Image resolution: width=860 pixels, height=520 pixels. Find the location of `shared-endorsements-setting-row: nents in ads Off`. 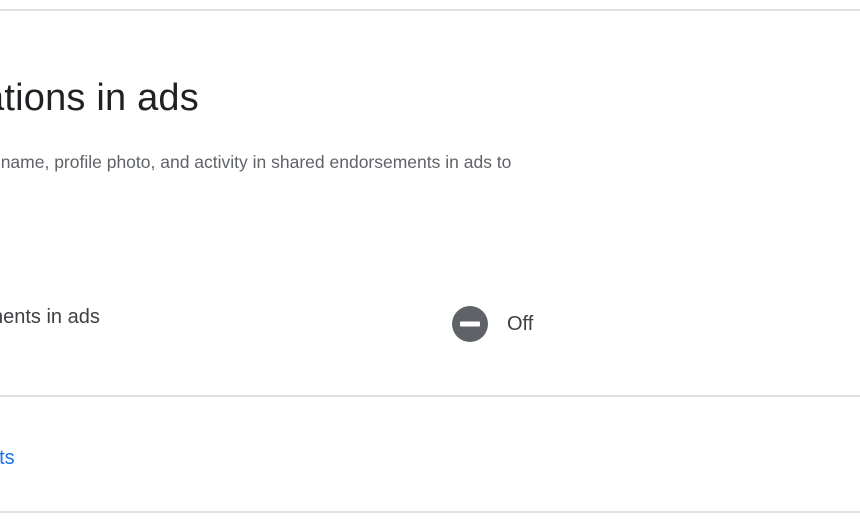

shared-endorsements-setting-row: nents in ads Off is located at coordinates (430, 321).